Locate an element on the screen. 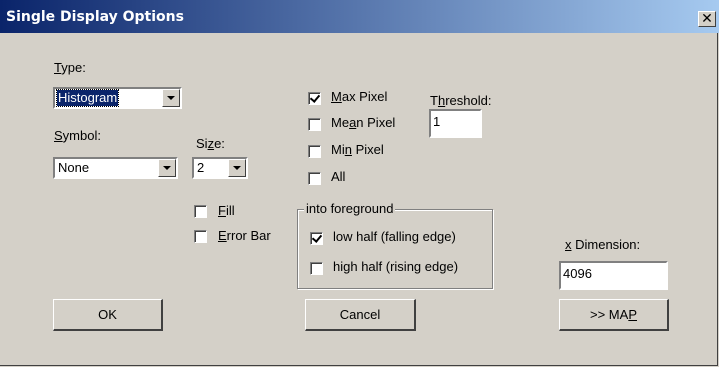 This screenshot has height=367, width=719. high-half-label: high half (rising edge) is located at coordinates (395, 266).